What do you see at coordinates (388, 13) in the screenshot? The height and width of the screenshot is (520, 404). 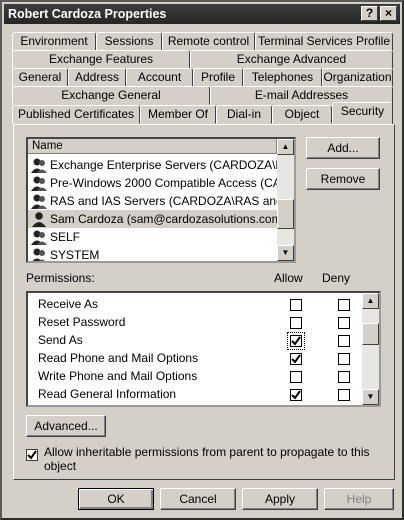 I see `close-icon: ×` at bounding box center [388, 13].